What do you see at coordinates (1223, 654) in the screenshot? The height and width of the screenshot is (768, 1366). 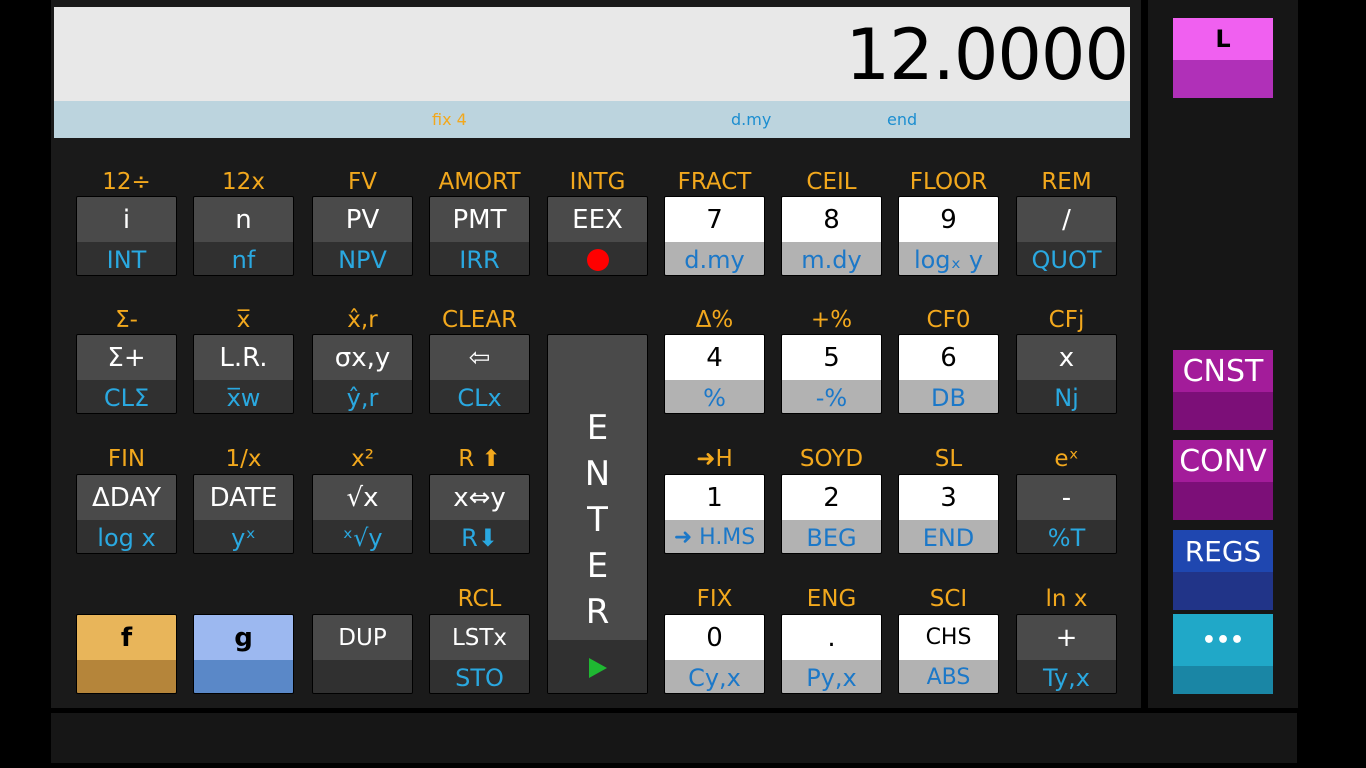 I see `more-button: •••` at bounding box center [1223, 654].